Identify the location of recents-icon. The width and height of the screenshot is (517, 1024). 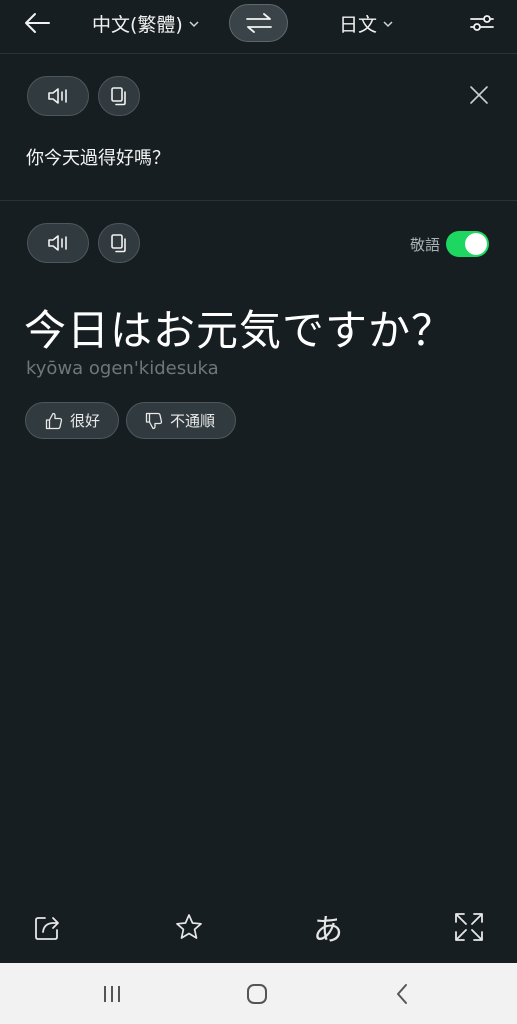
(112, 994).